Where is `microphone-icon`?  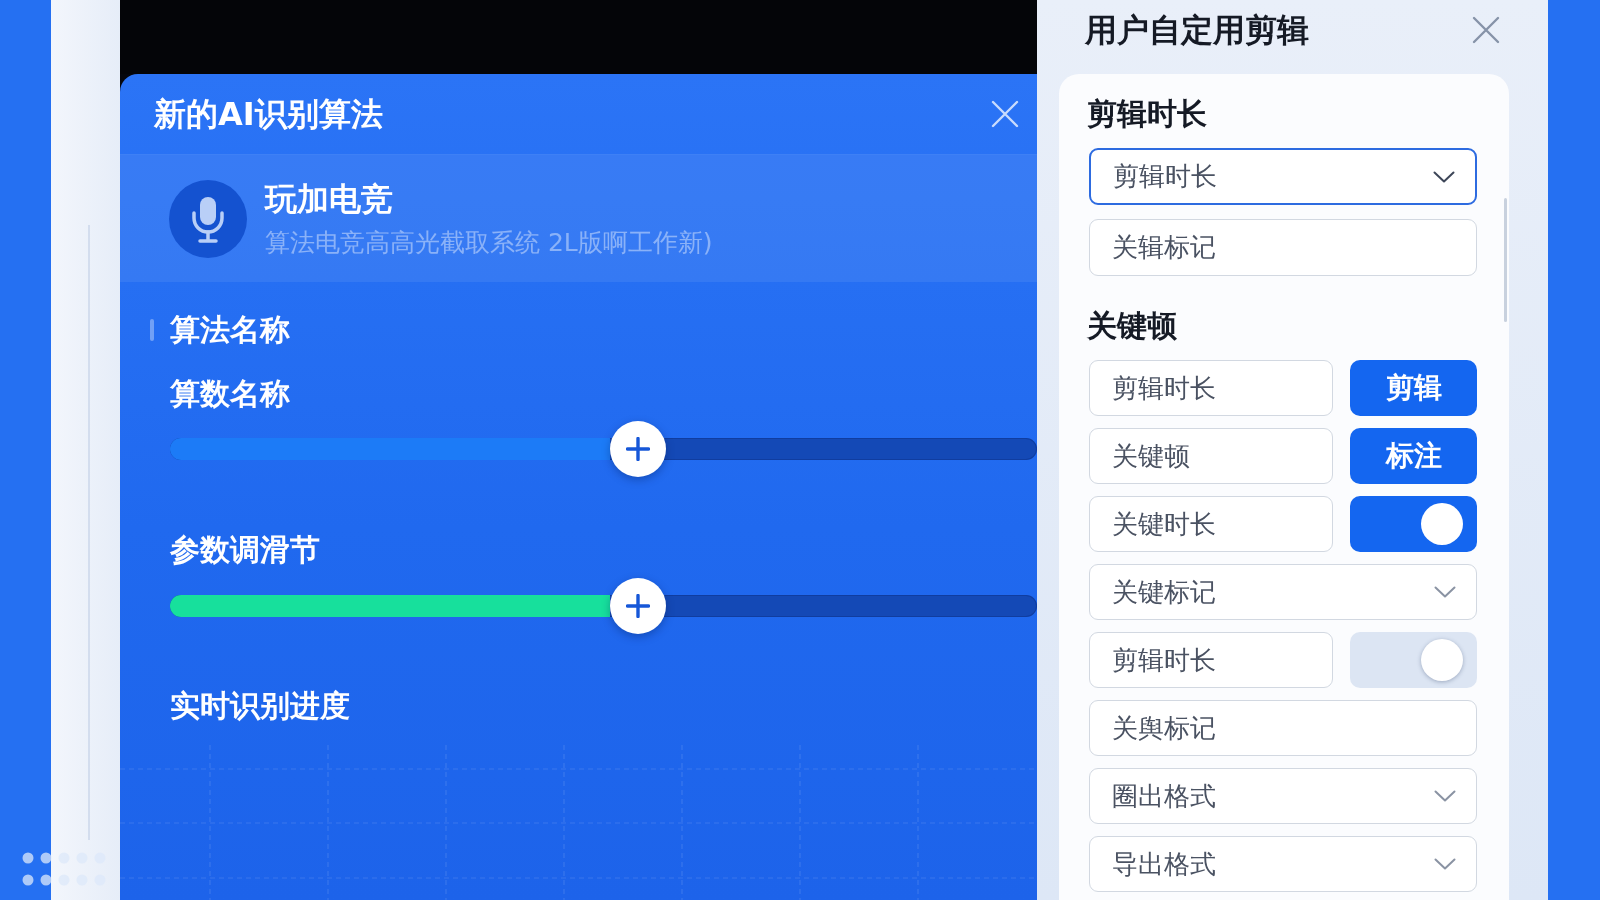
microphone-icon is located at coordinates (208, 218).